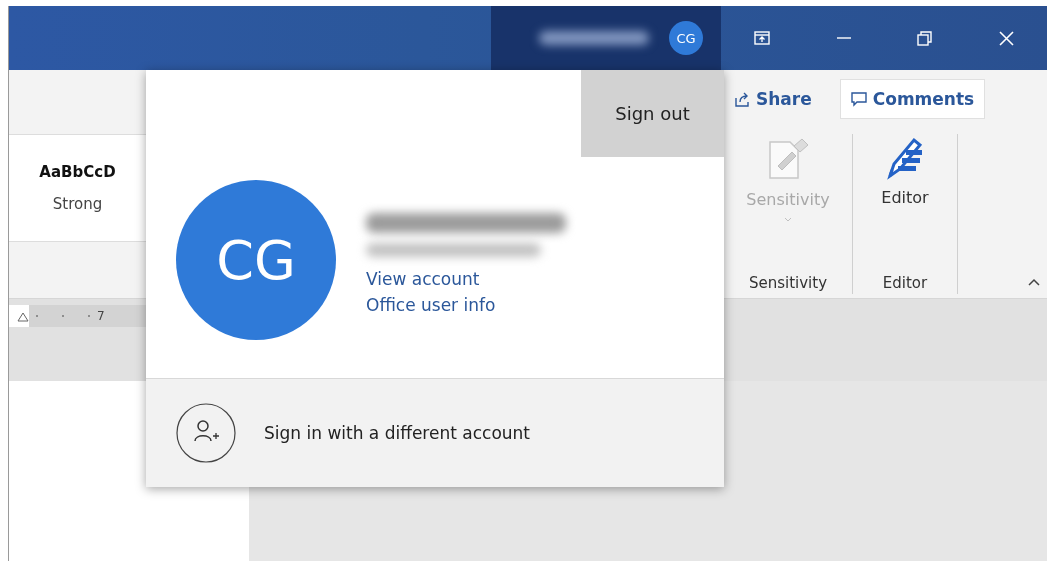 This screenshot has width=1047, height=561. Describe the element at coordinates (256, 260) in the screenshot. I see `avatar-circle: CG` at that location.